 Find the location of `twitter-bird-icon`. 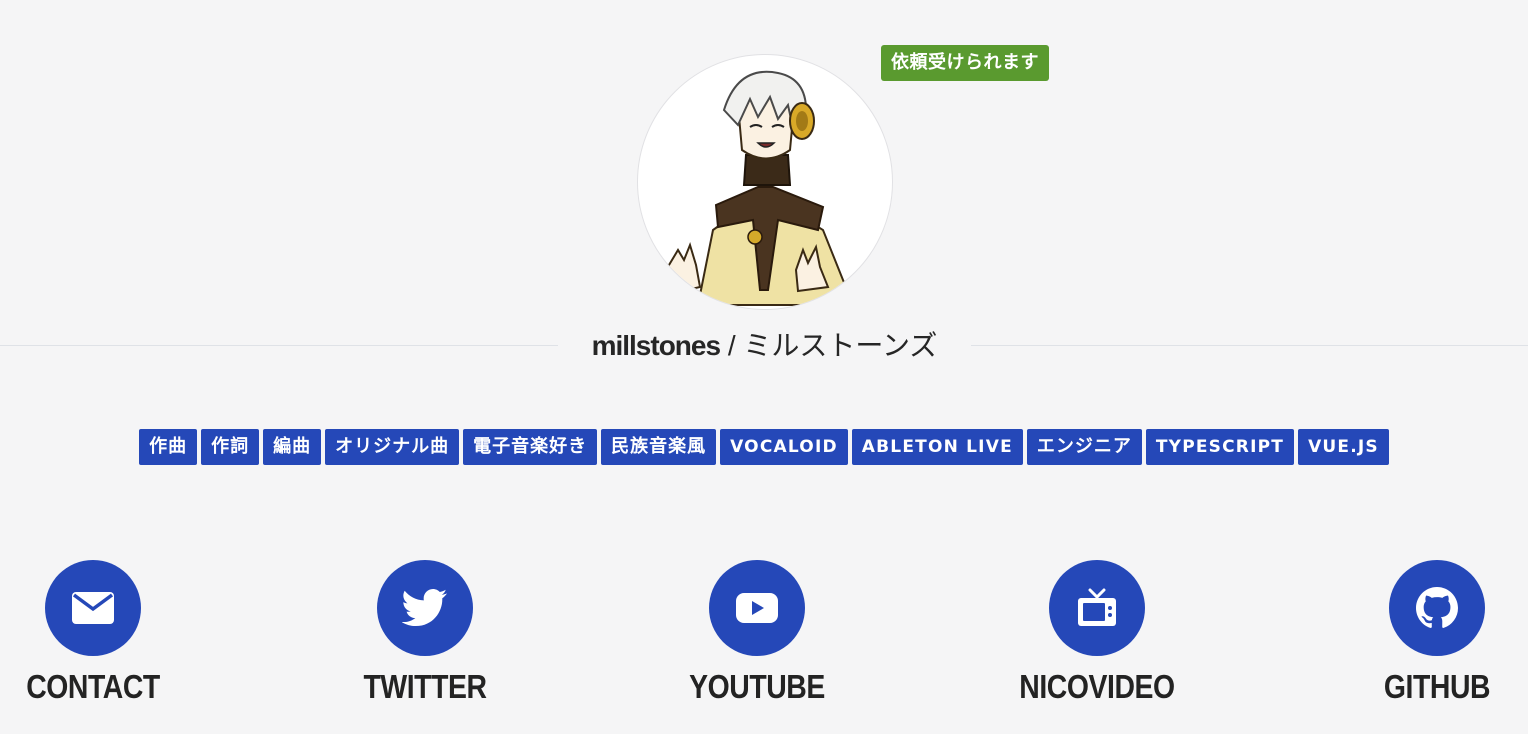

twitter-bird-icon is located at coordinates (425, 608).